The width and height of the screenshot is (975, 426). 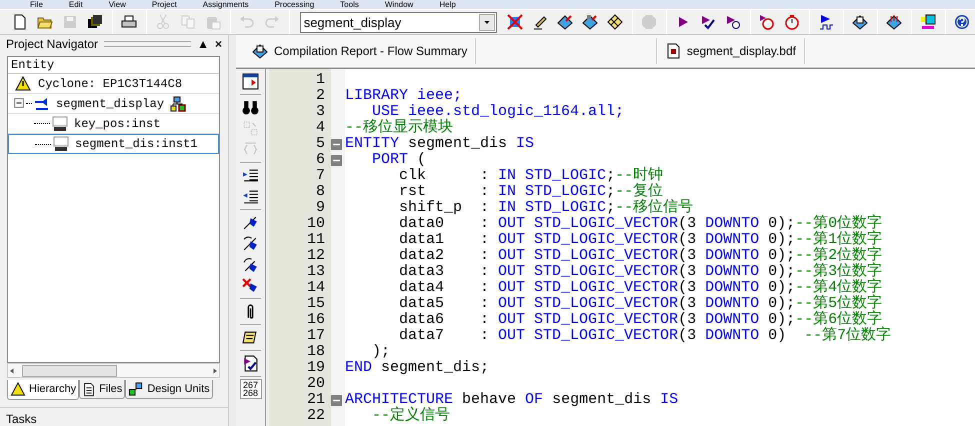 What do you see at coordinates (316, 304) in the screenshot?
I see `line-number: 15` at bounding box center [316, 304].